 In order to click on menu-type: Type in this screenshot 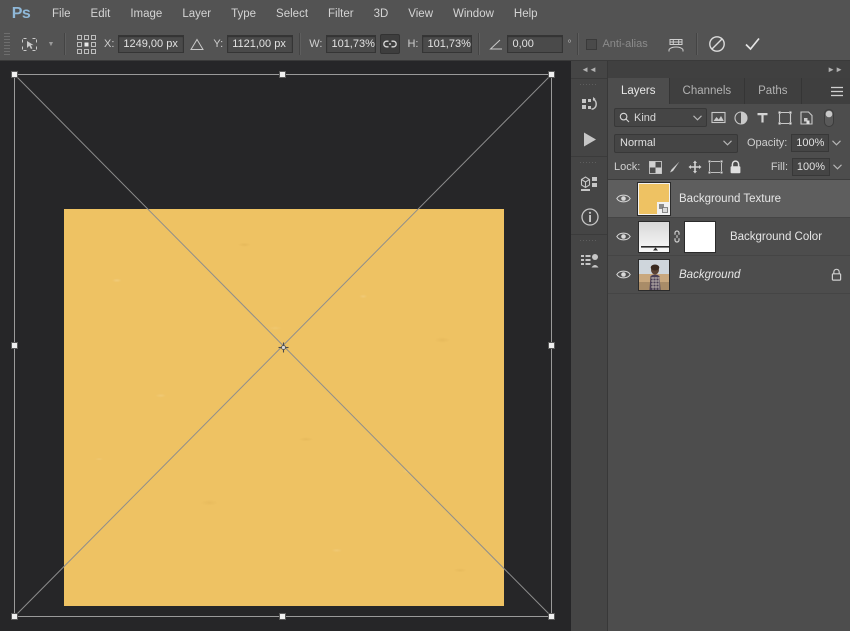, I will do `click(243, 14)`.